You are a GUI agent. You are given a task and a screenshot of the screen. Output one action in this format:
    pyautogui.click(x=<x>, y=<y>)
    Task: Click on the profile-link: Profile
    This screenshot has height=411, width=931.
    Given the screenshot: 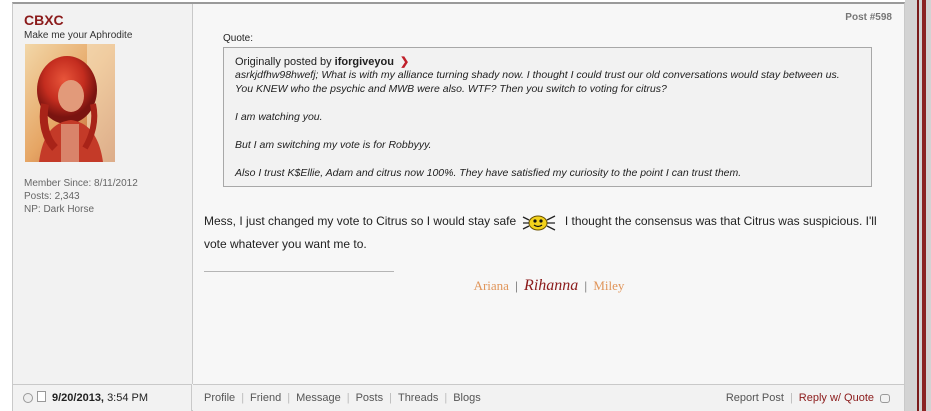 What is the action you would take?
    pyautogui.click(x=219, y=398)
    